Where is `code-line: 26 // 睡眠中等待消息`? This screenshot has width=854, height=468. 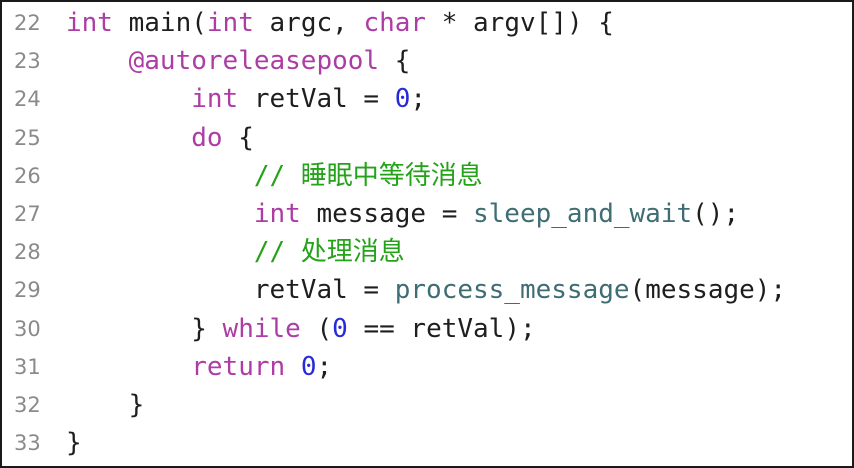
code-line: 26 // 睡眠中等待消息 is located at coordinates (427, 176).